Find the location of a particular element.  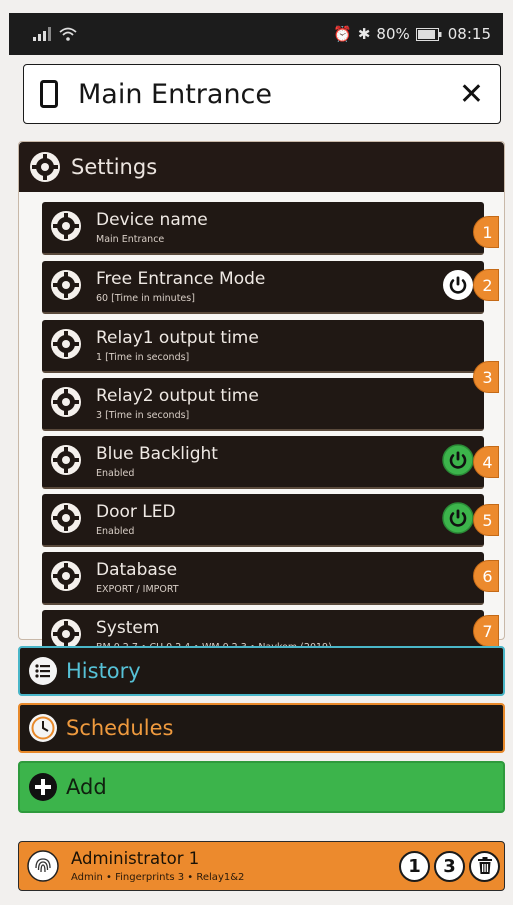

clock-icon is located at coordinates (43, 728).